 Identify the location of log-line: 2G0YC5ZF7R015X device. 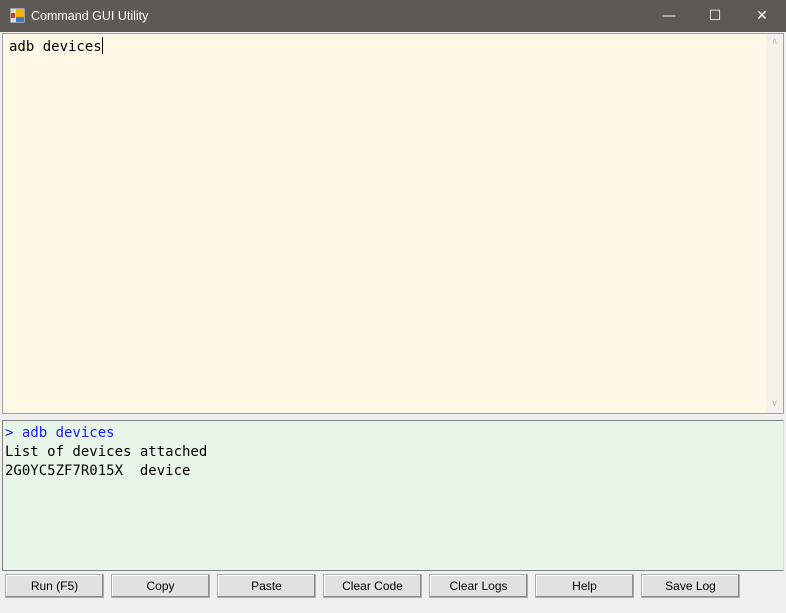
(98, 471).